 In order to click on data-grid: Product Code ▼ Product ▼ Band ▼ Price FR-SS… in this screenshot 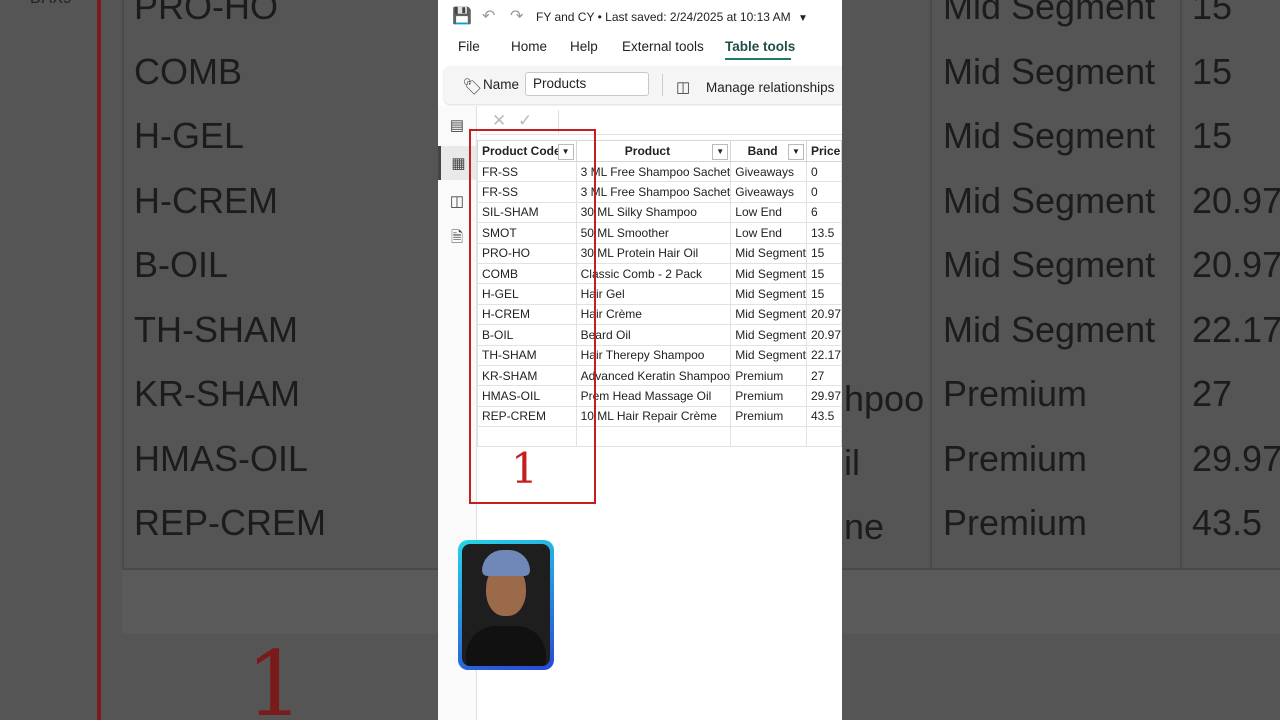, I will do `click(659, 294)`.